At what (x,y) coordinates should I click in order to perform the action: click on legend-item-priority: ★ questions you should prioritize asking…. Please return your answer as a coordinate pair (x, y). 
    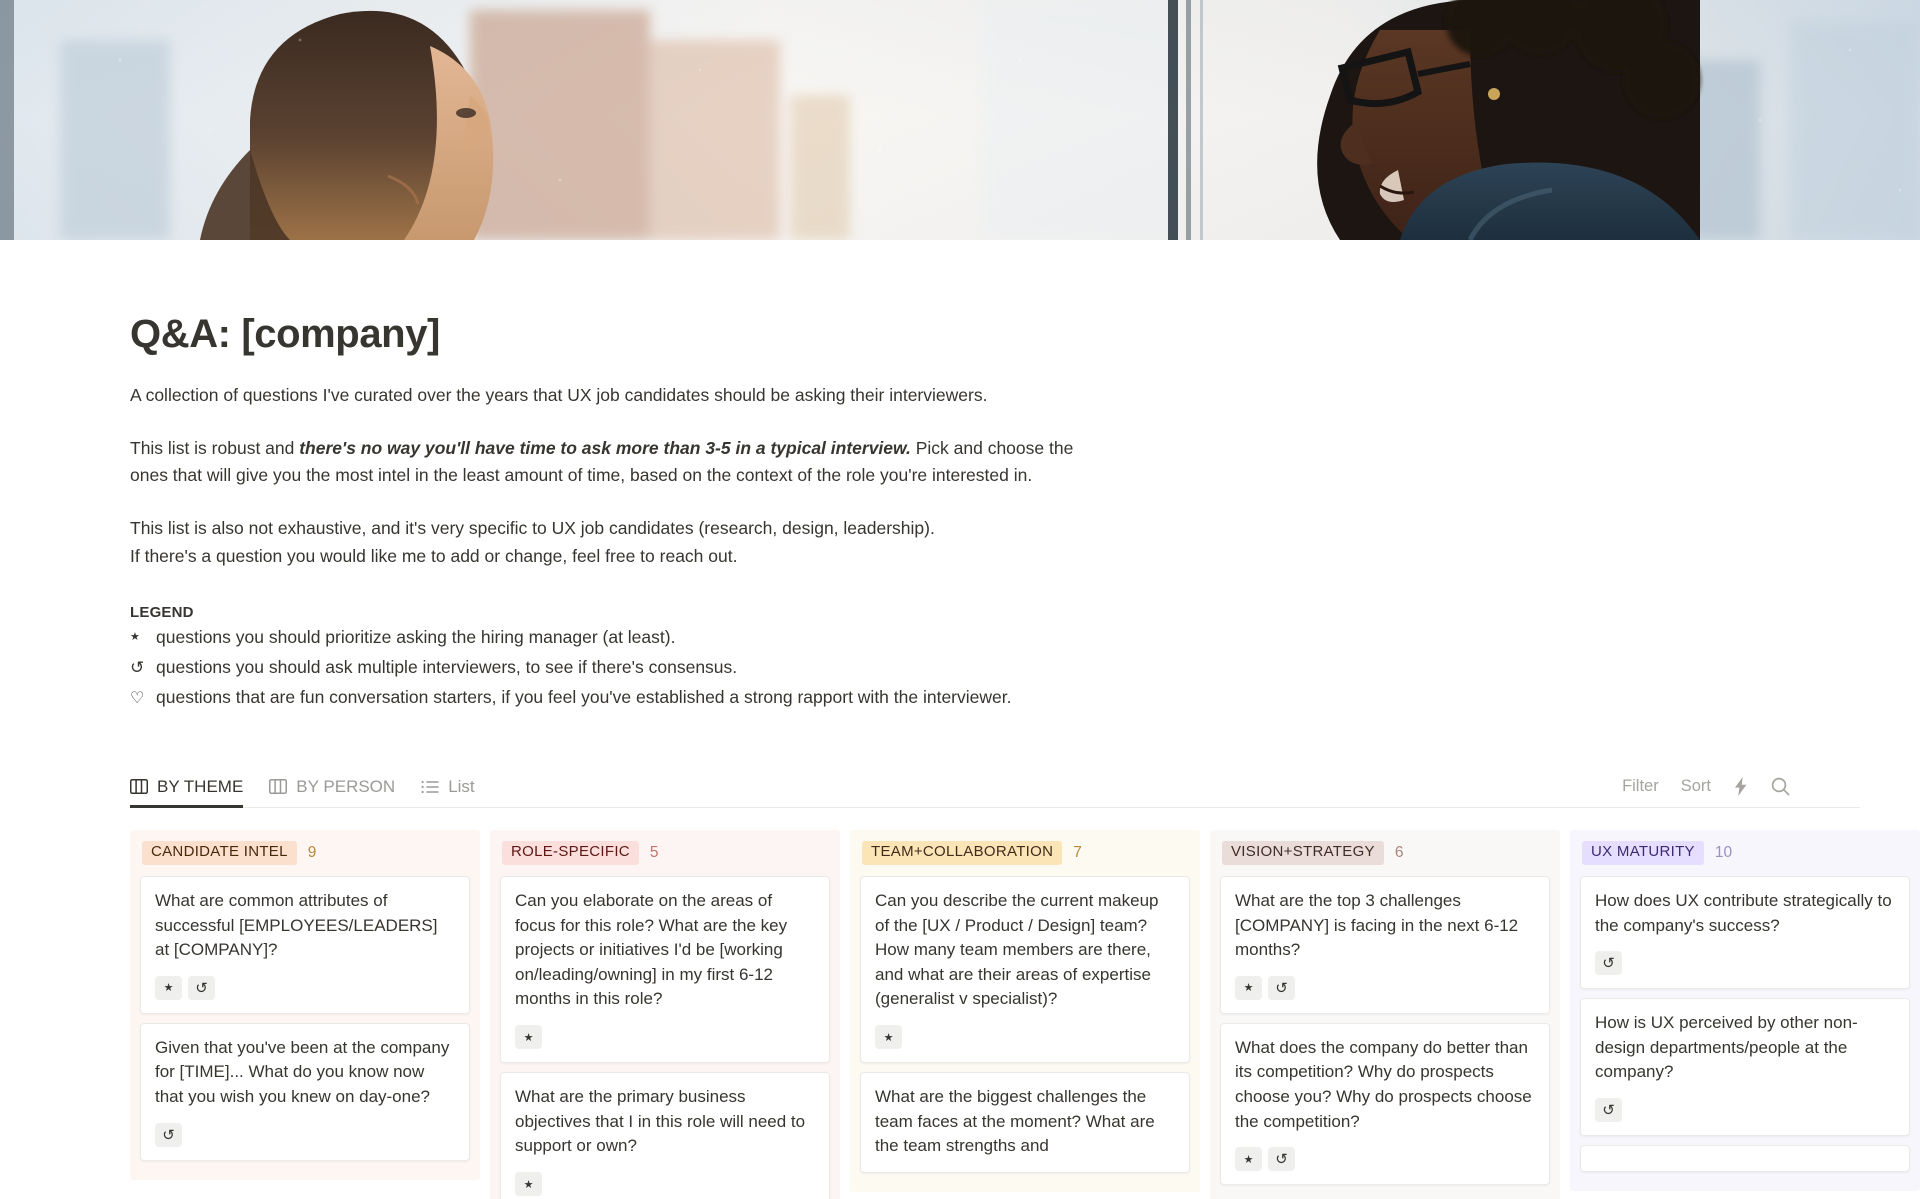
    Looking at the image, I should click on (995, 637).